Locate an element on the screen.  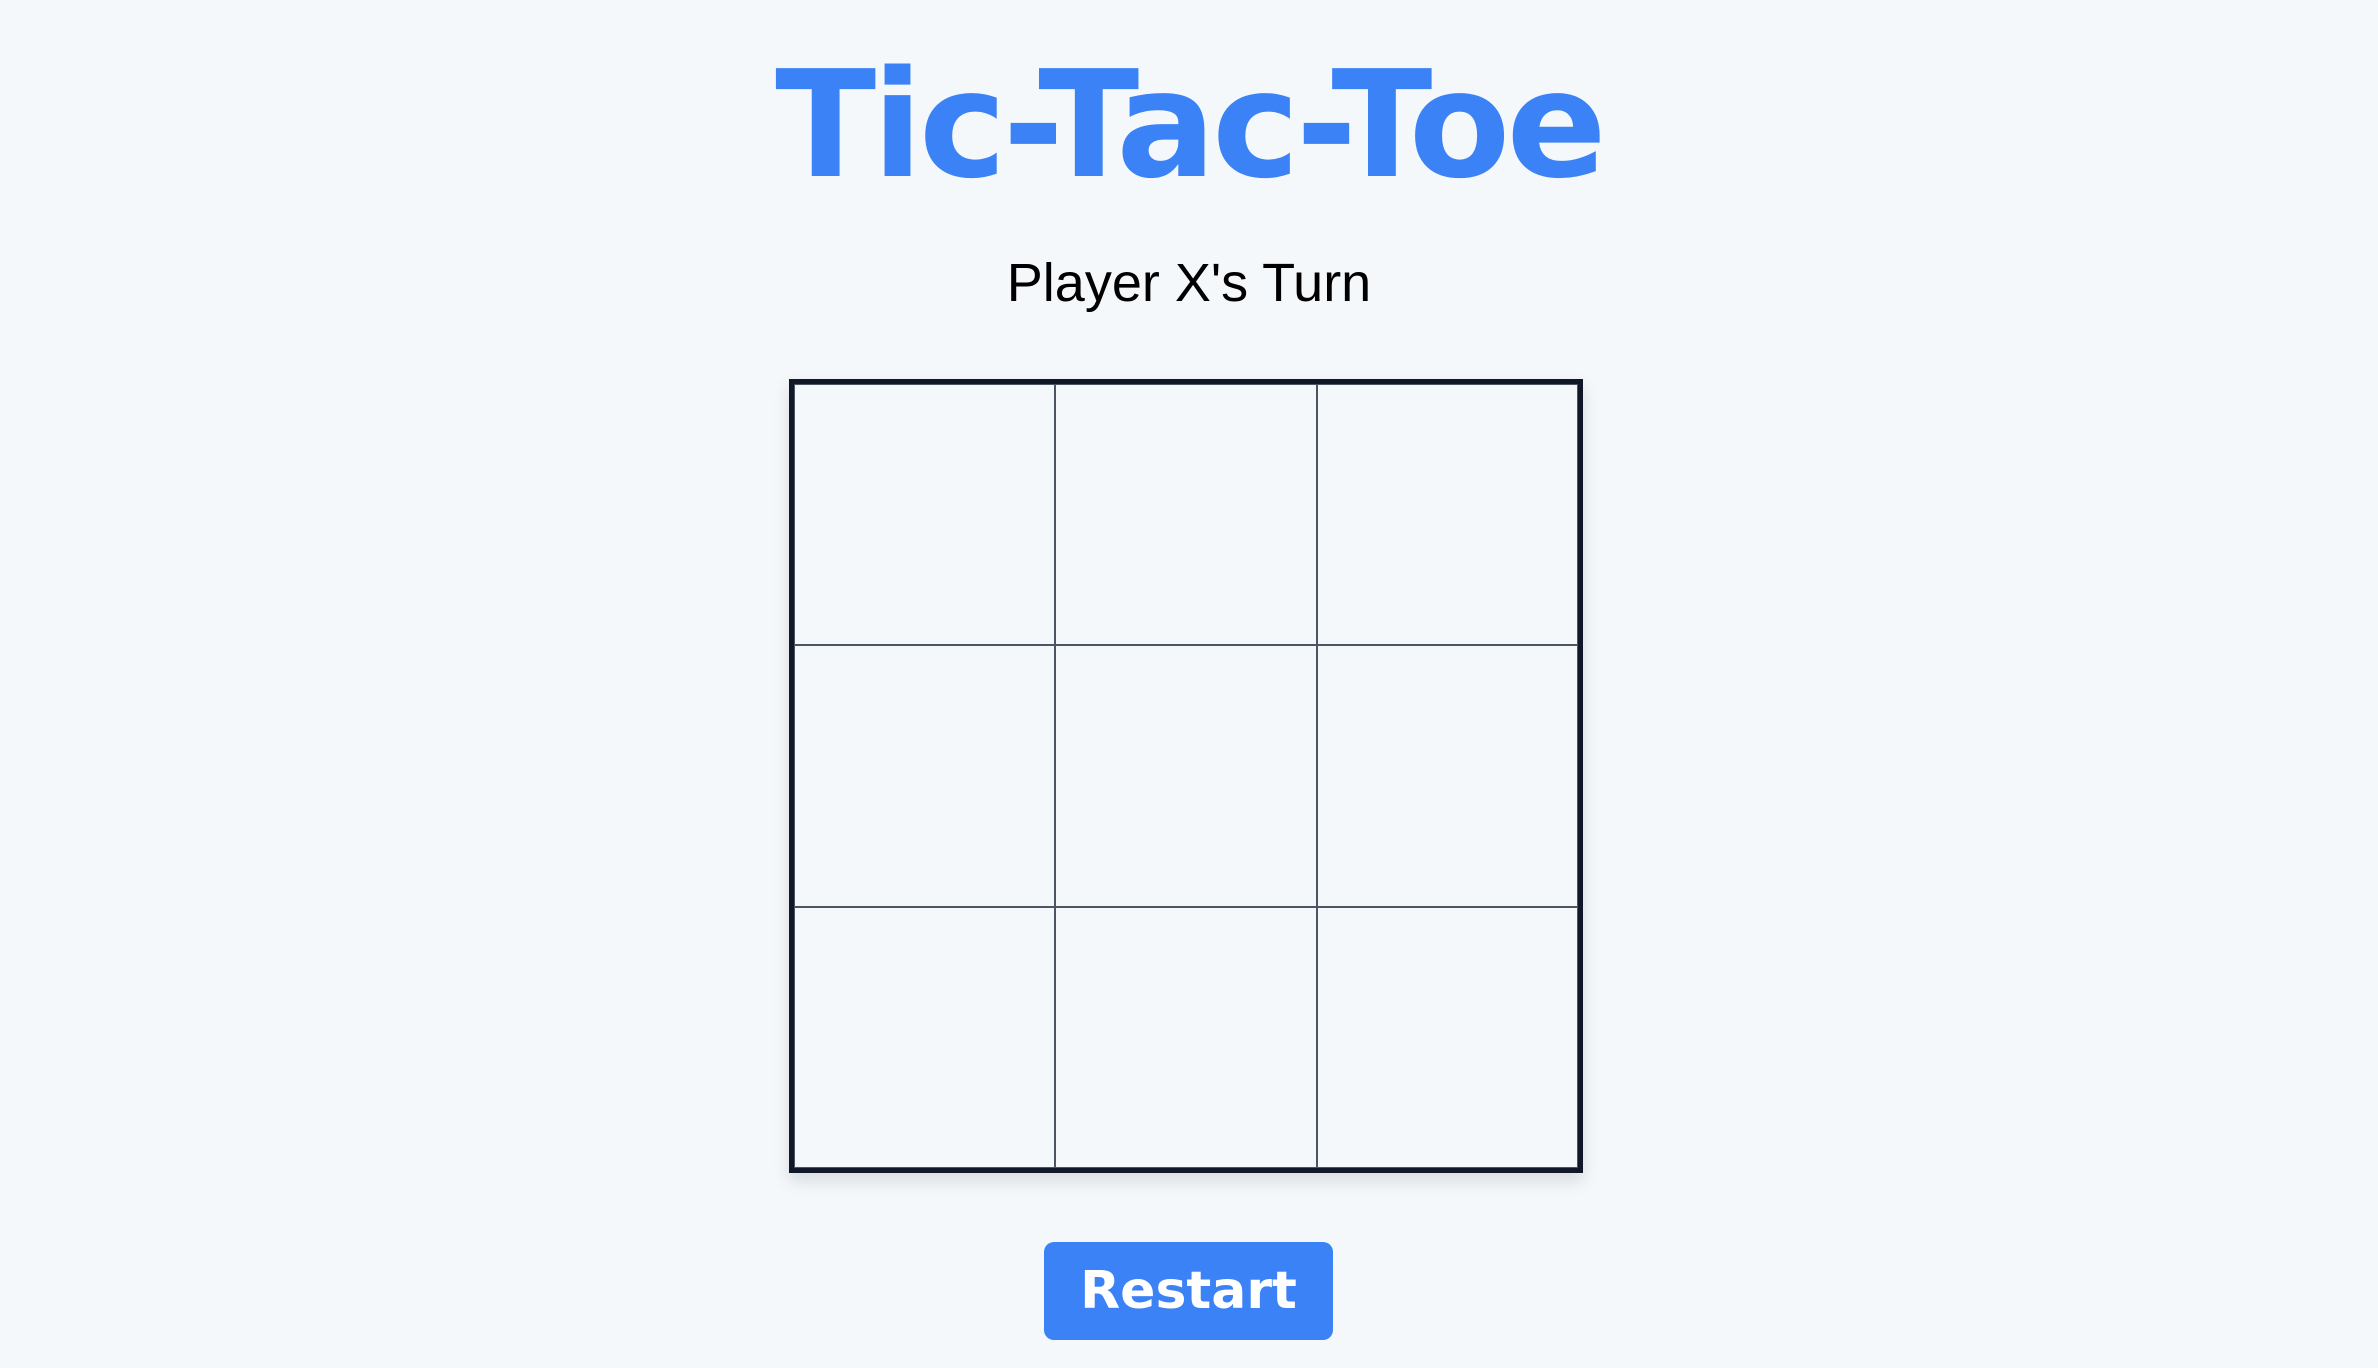
turn-status: Player X's Turn is located at coordinates (1189, 283).